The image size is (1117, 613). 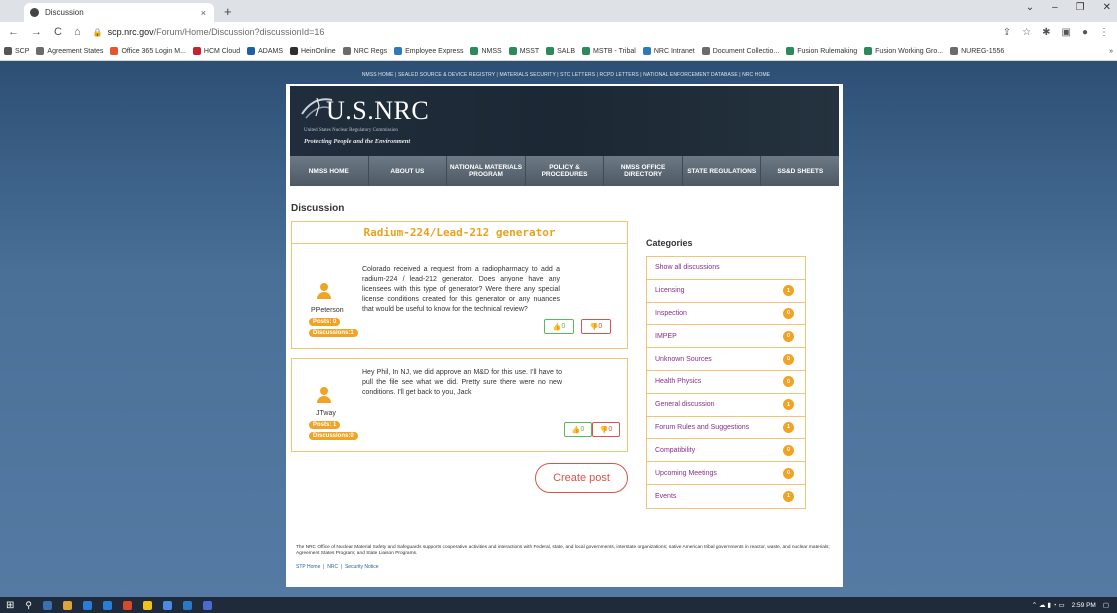 I want to click on bookmark-item: NRC Intranet, so click(x=668, y=51).